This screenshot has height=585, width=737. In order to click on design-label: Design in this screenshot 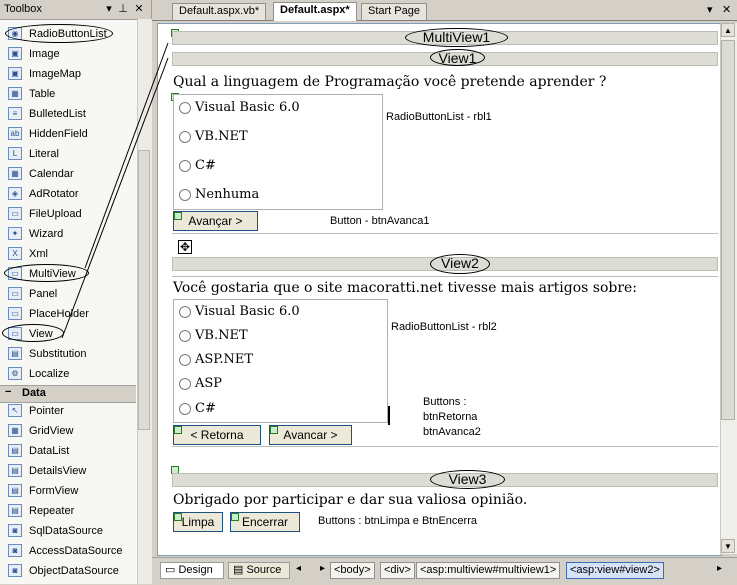, I will do `click(195, 570)`.